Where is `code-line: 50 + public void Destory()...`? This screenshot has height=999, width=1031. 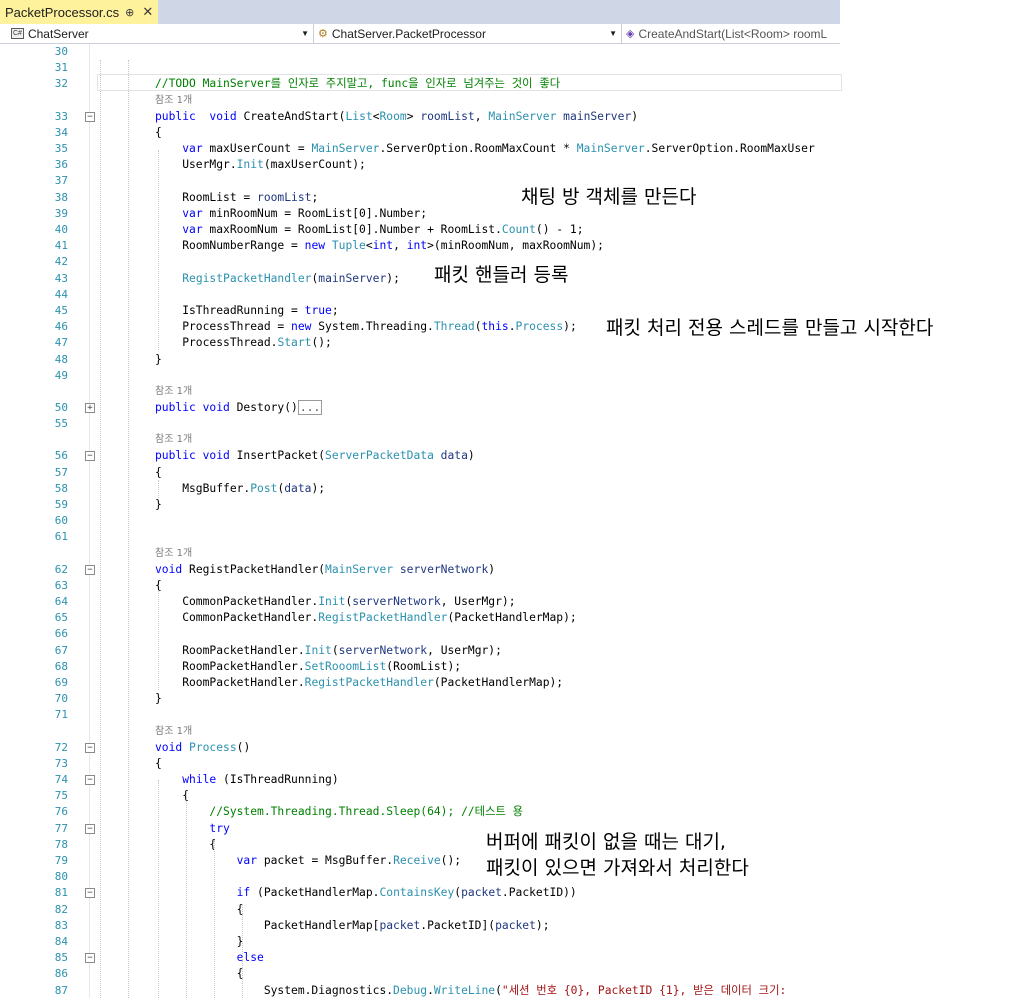 code-line: 50 + public void Destory()... is located at coordinates (420, 408).